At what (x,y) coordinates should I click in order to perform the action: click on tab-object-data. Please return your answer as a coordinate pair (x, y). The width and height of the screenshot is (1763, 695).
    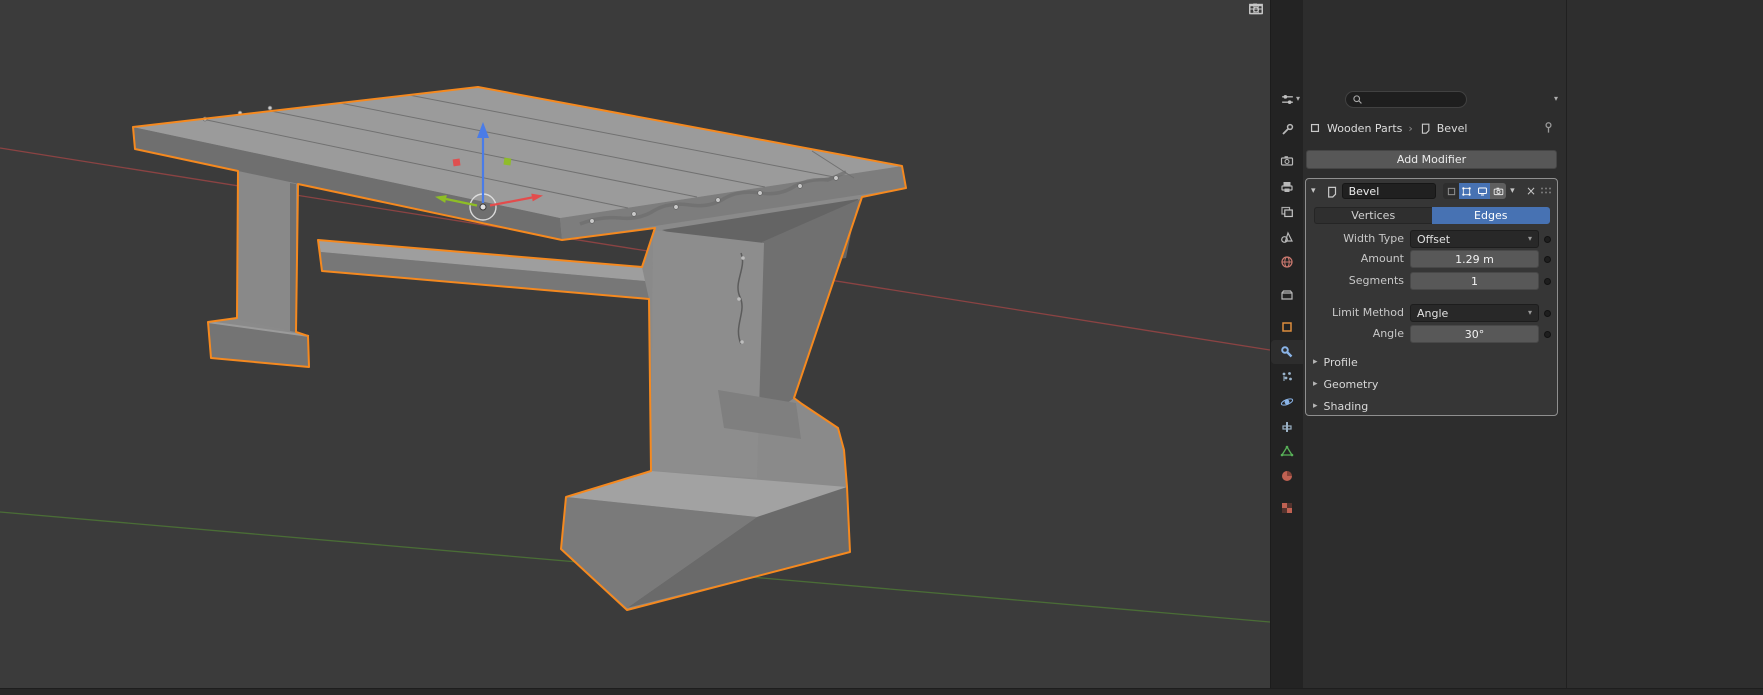
    Looking at the image, I should click on (1287, 451).